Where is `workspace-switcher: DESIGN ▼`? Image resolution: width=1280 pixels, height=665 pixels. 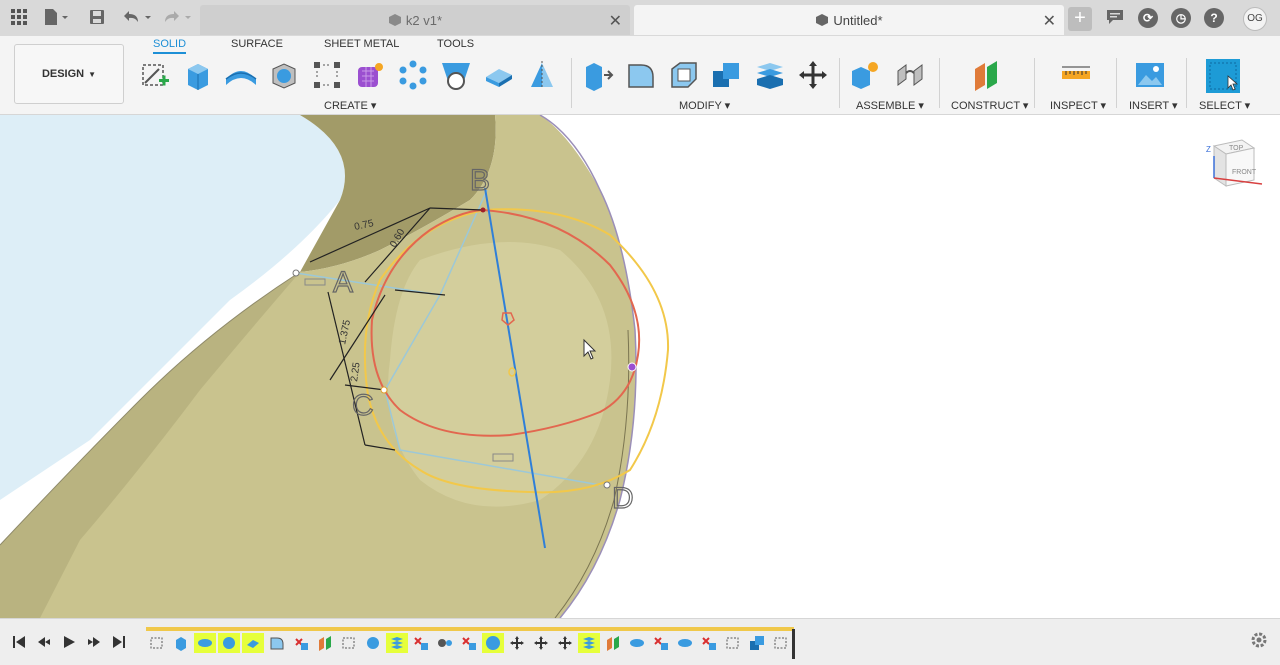 workspace-switcher: DESIGN ▼ is located at coordinates (69, 74).